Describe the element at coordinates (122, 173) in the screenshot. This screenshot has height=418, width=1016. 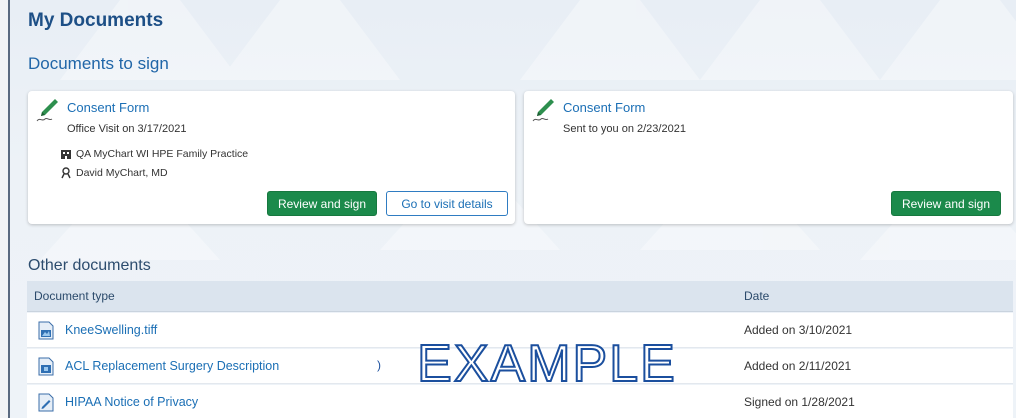
I see `provider-name: David MyChart, MD` at that location.